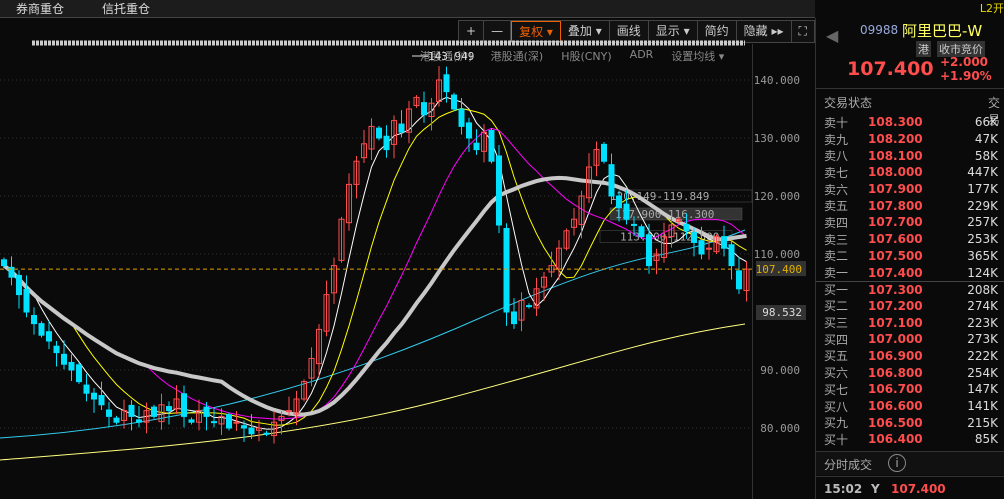 The height and width of the screenshot is (499, 1004). Describe the element at coordinates (836, 273) in the screenshot. I see `level-label: 卖一` at that location.